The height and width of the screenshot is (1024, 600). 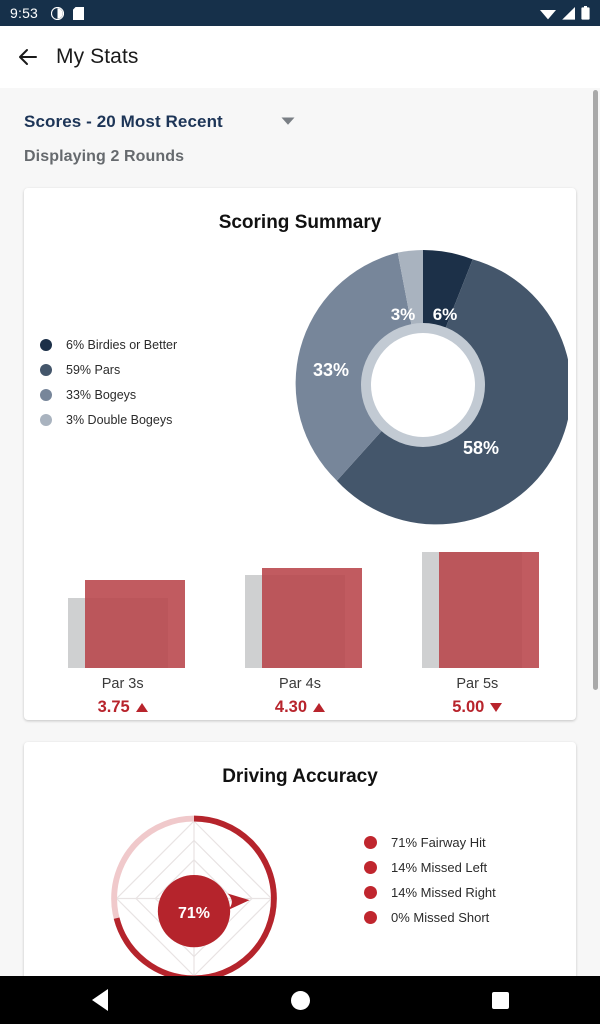 What do you see at coordinates (97, 56) in the screenshot?
I see `page-title: My Stats` at bounding box center [97, 56].